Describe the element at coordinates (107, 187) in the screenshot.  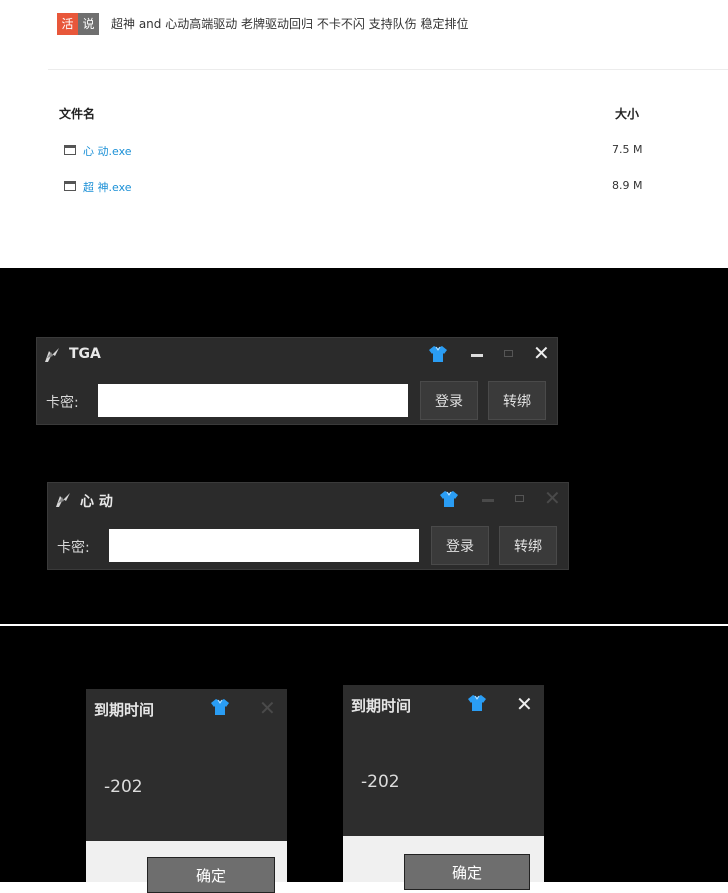
I see `file-link: 超 神.exe` at that location.